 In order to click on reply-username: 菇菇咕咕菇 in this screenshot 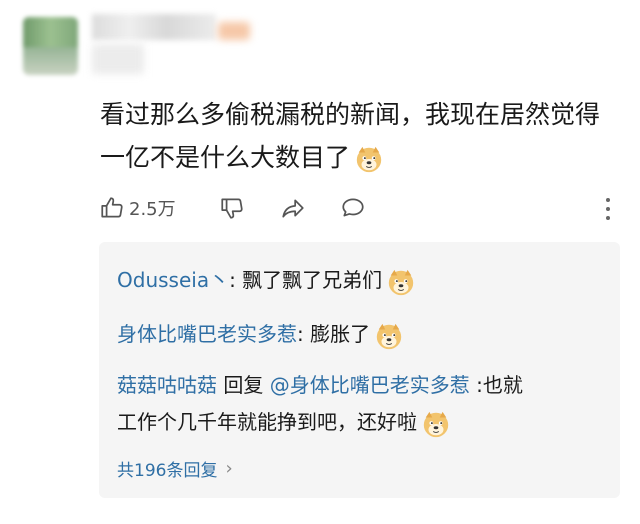, I will do `click(167, 385)`.